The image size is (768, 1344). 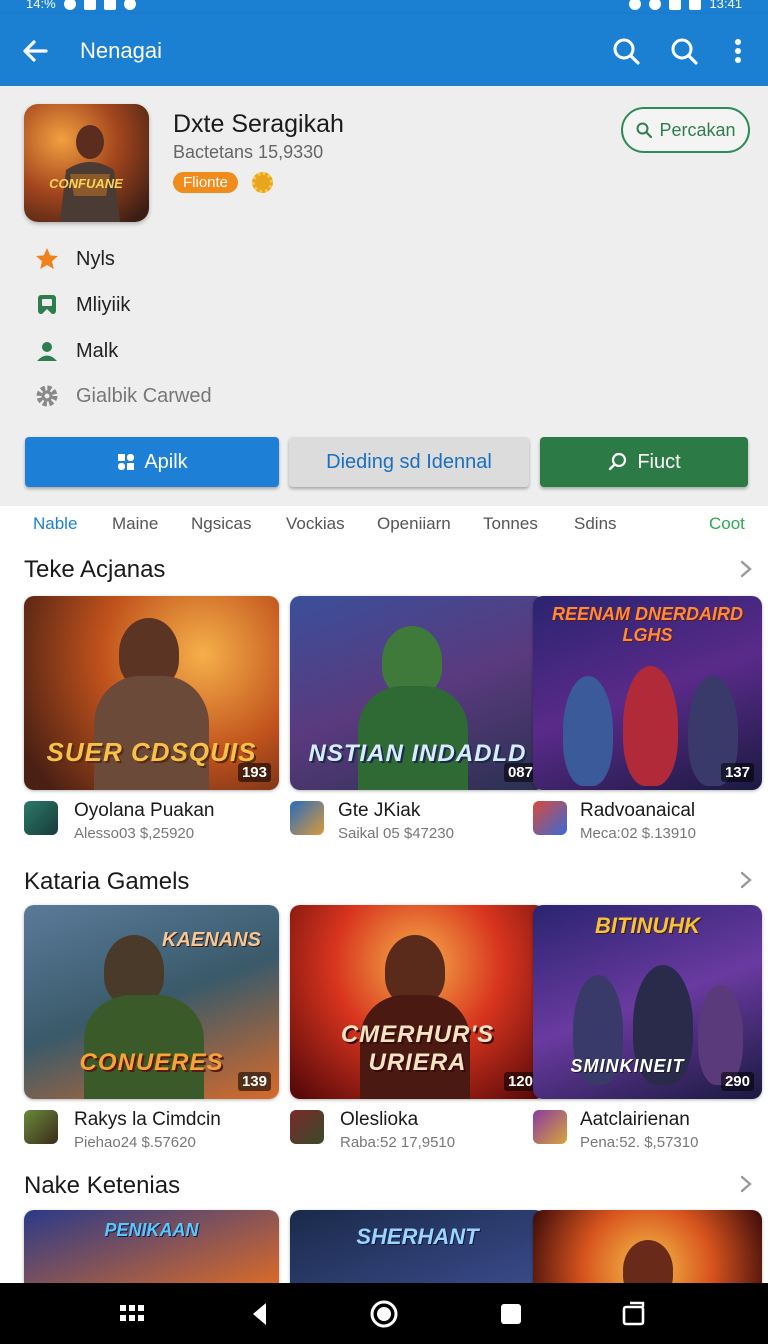 I want to click on wifi-icon, so click(x=675, y=5).